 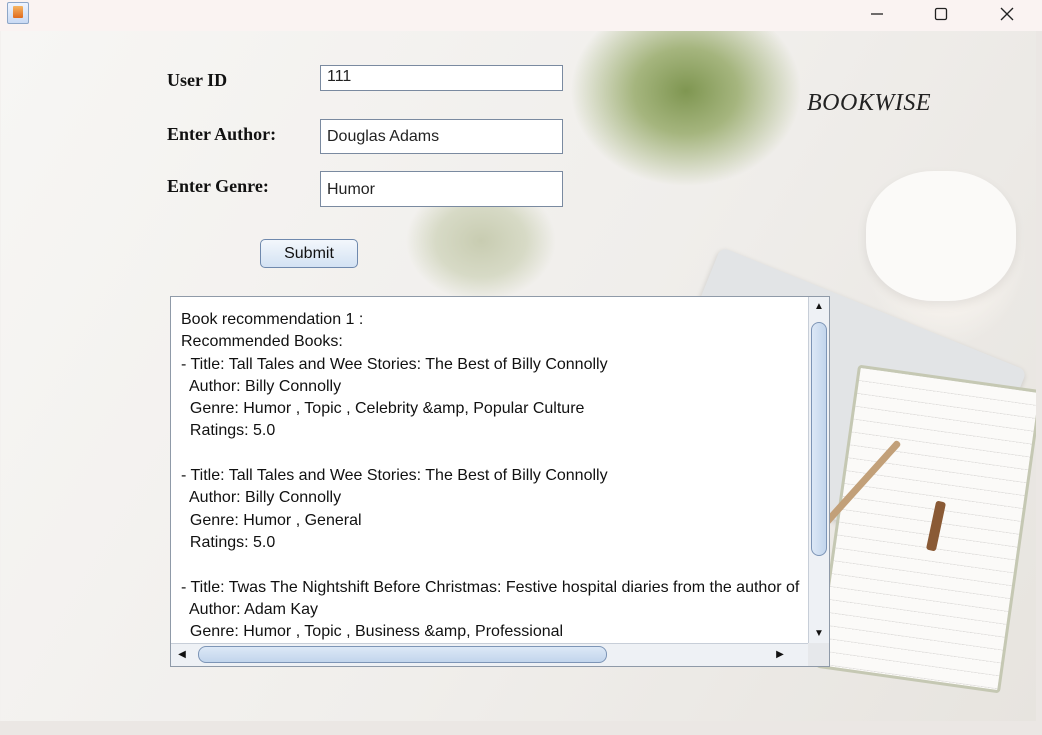 I want to click on pencil-cup-decoration, so click(x=941, y=236).